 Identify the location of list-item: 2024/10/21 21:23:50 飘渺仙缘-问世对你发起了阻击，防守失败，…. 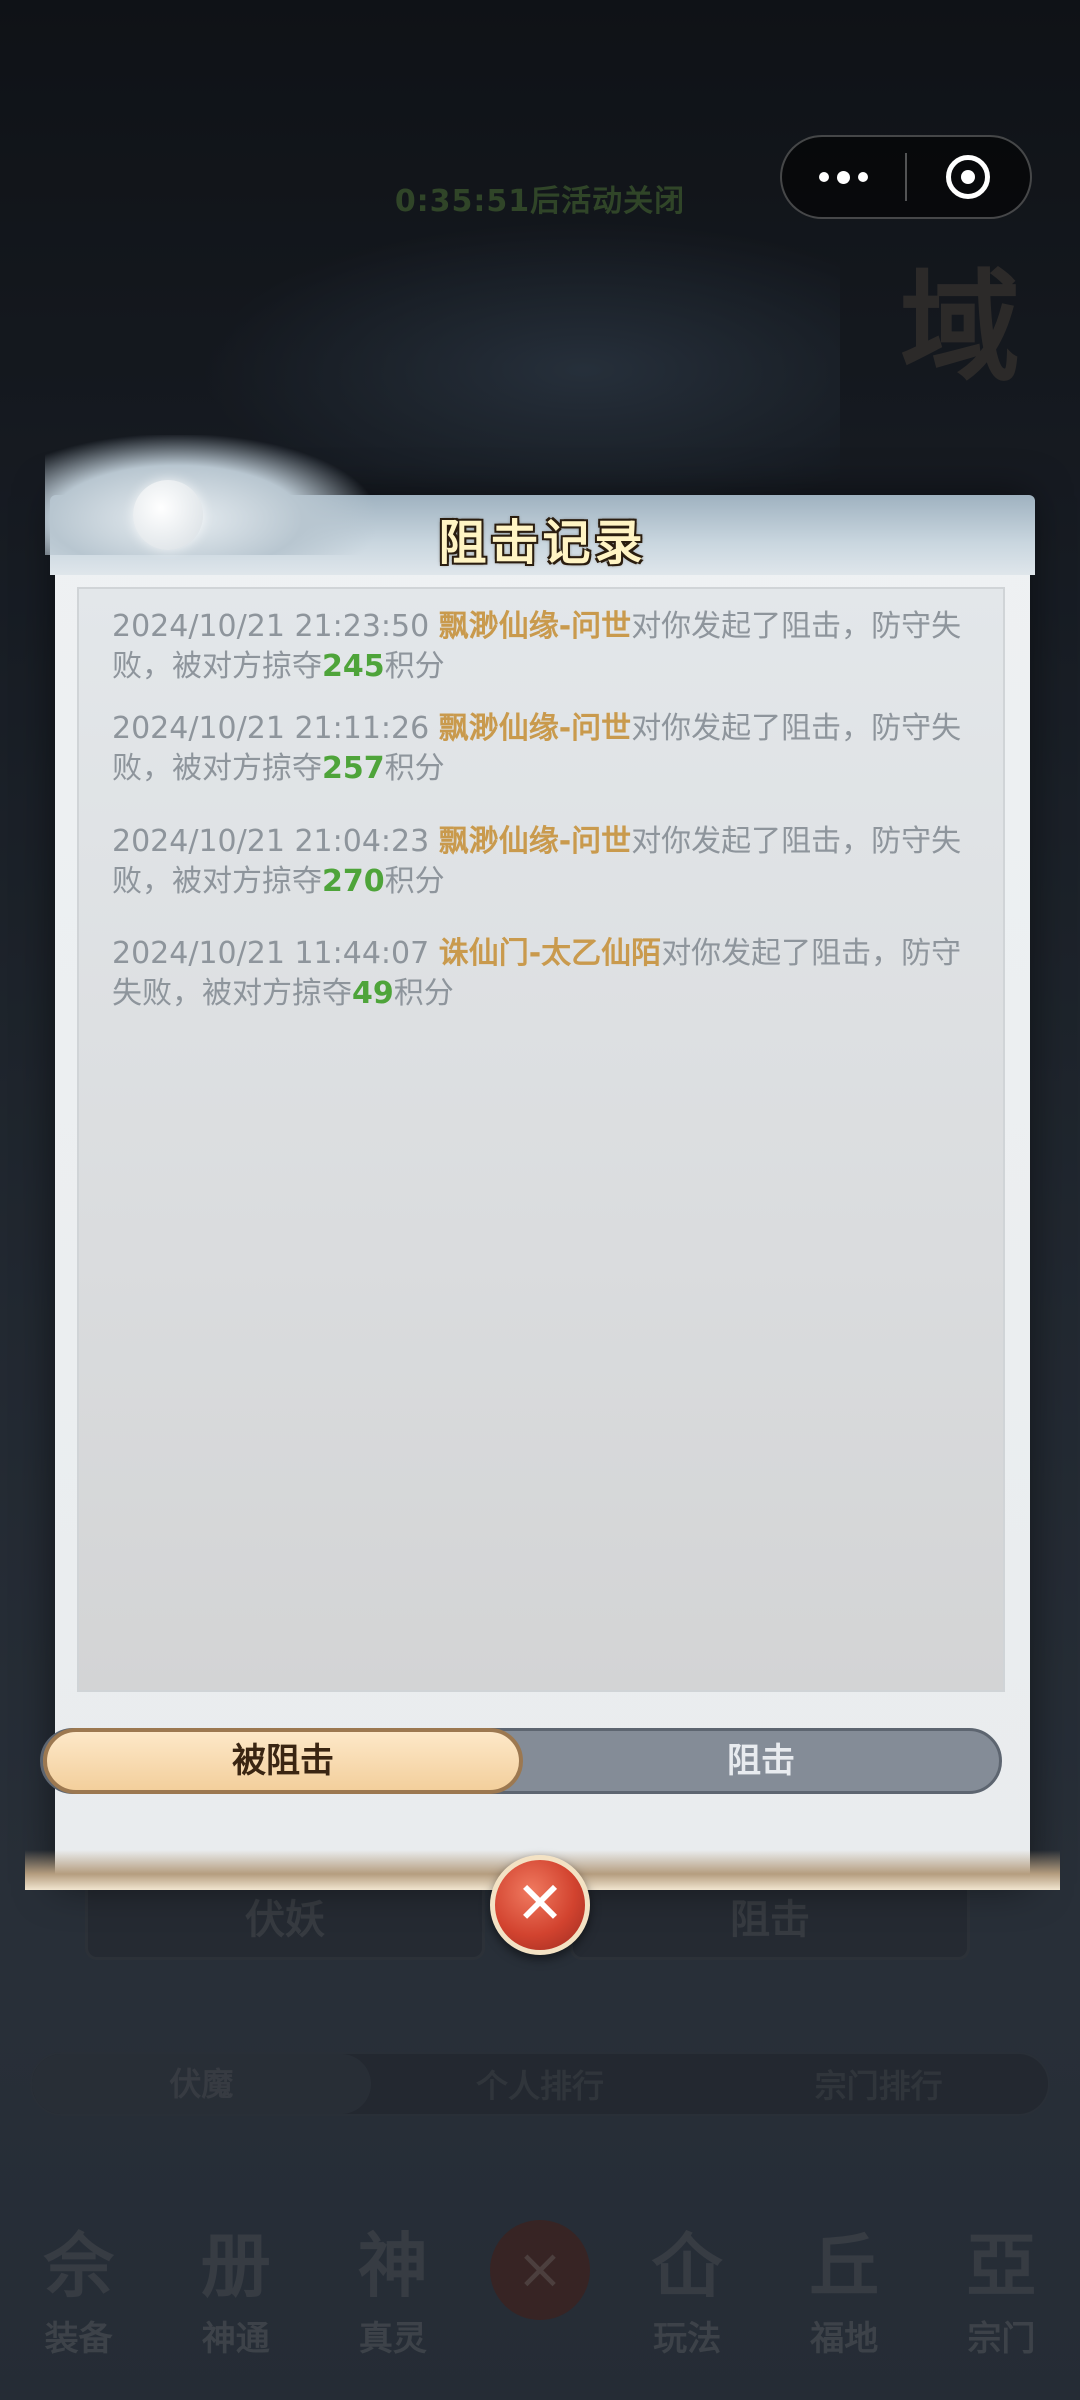
(547, 647).